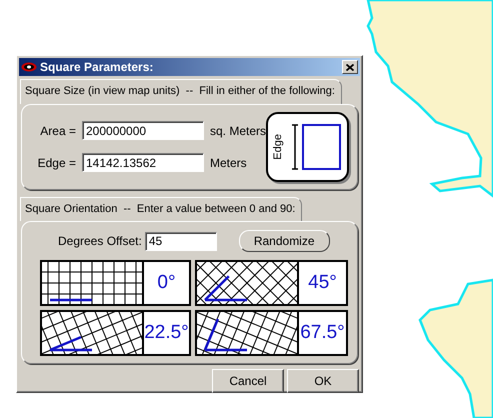 This screenshot has width=493, height=418. What do you see at coordinates (321, 283) in the screenshot?
I see `angle-label: 45°` at bounding box center [321, 283].